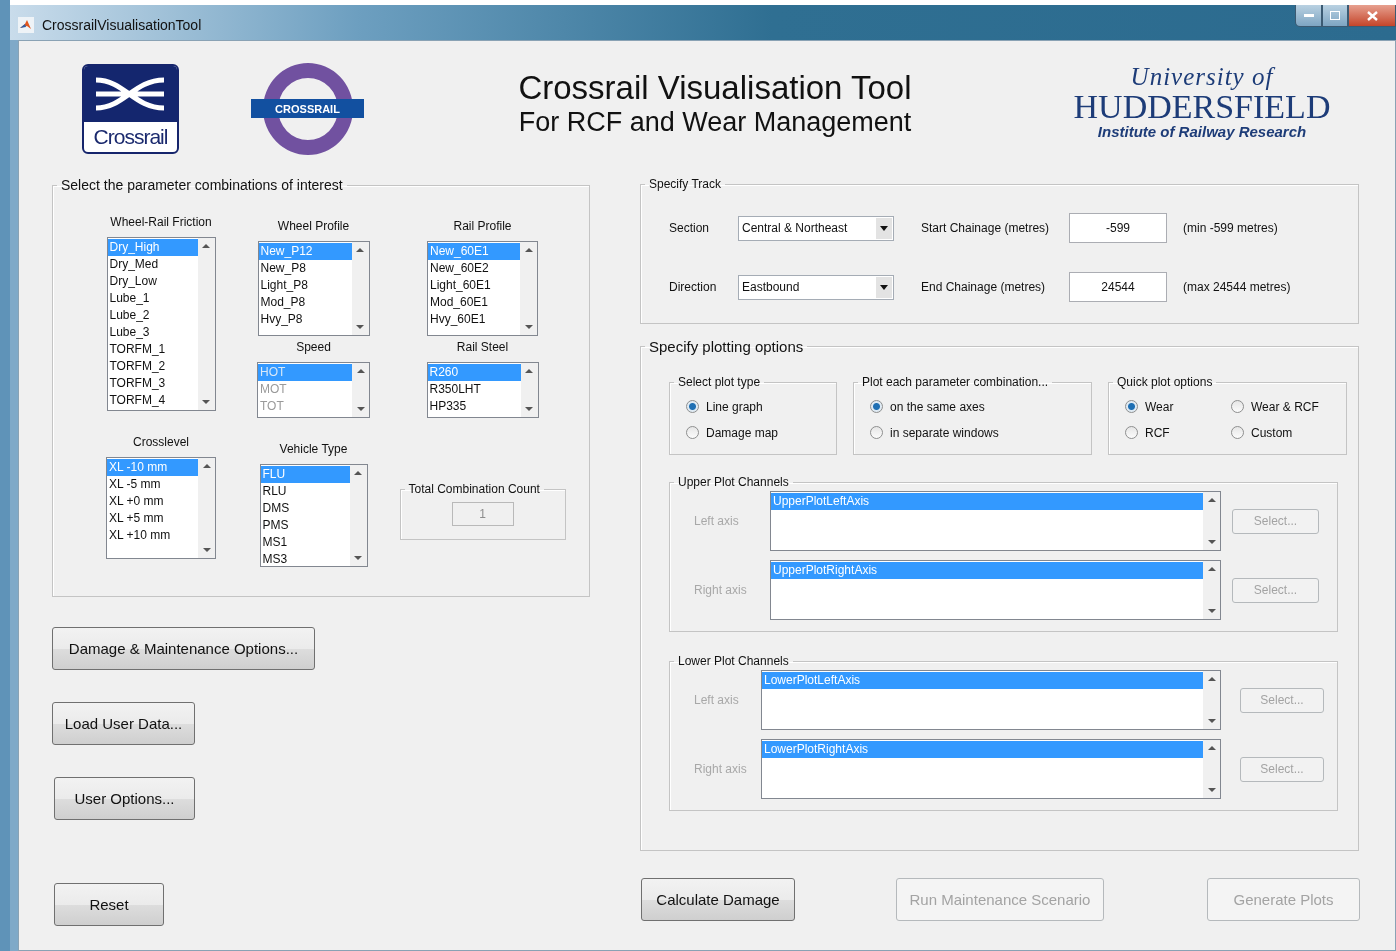 Image resolution: width=1396 pixels, height=951 pixels. What do you see at coordinates (474, 319) in the screenshot?
I see `list-item: Hvy_60E1` at bounding box center [474, 319].